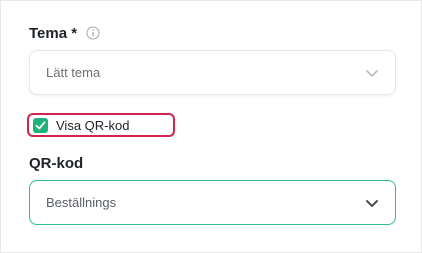 This screenshot has width=422, height=253. Describe the element at coordinates (93, 33) in the screenshot. I see `info-icon` at that location.